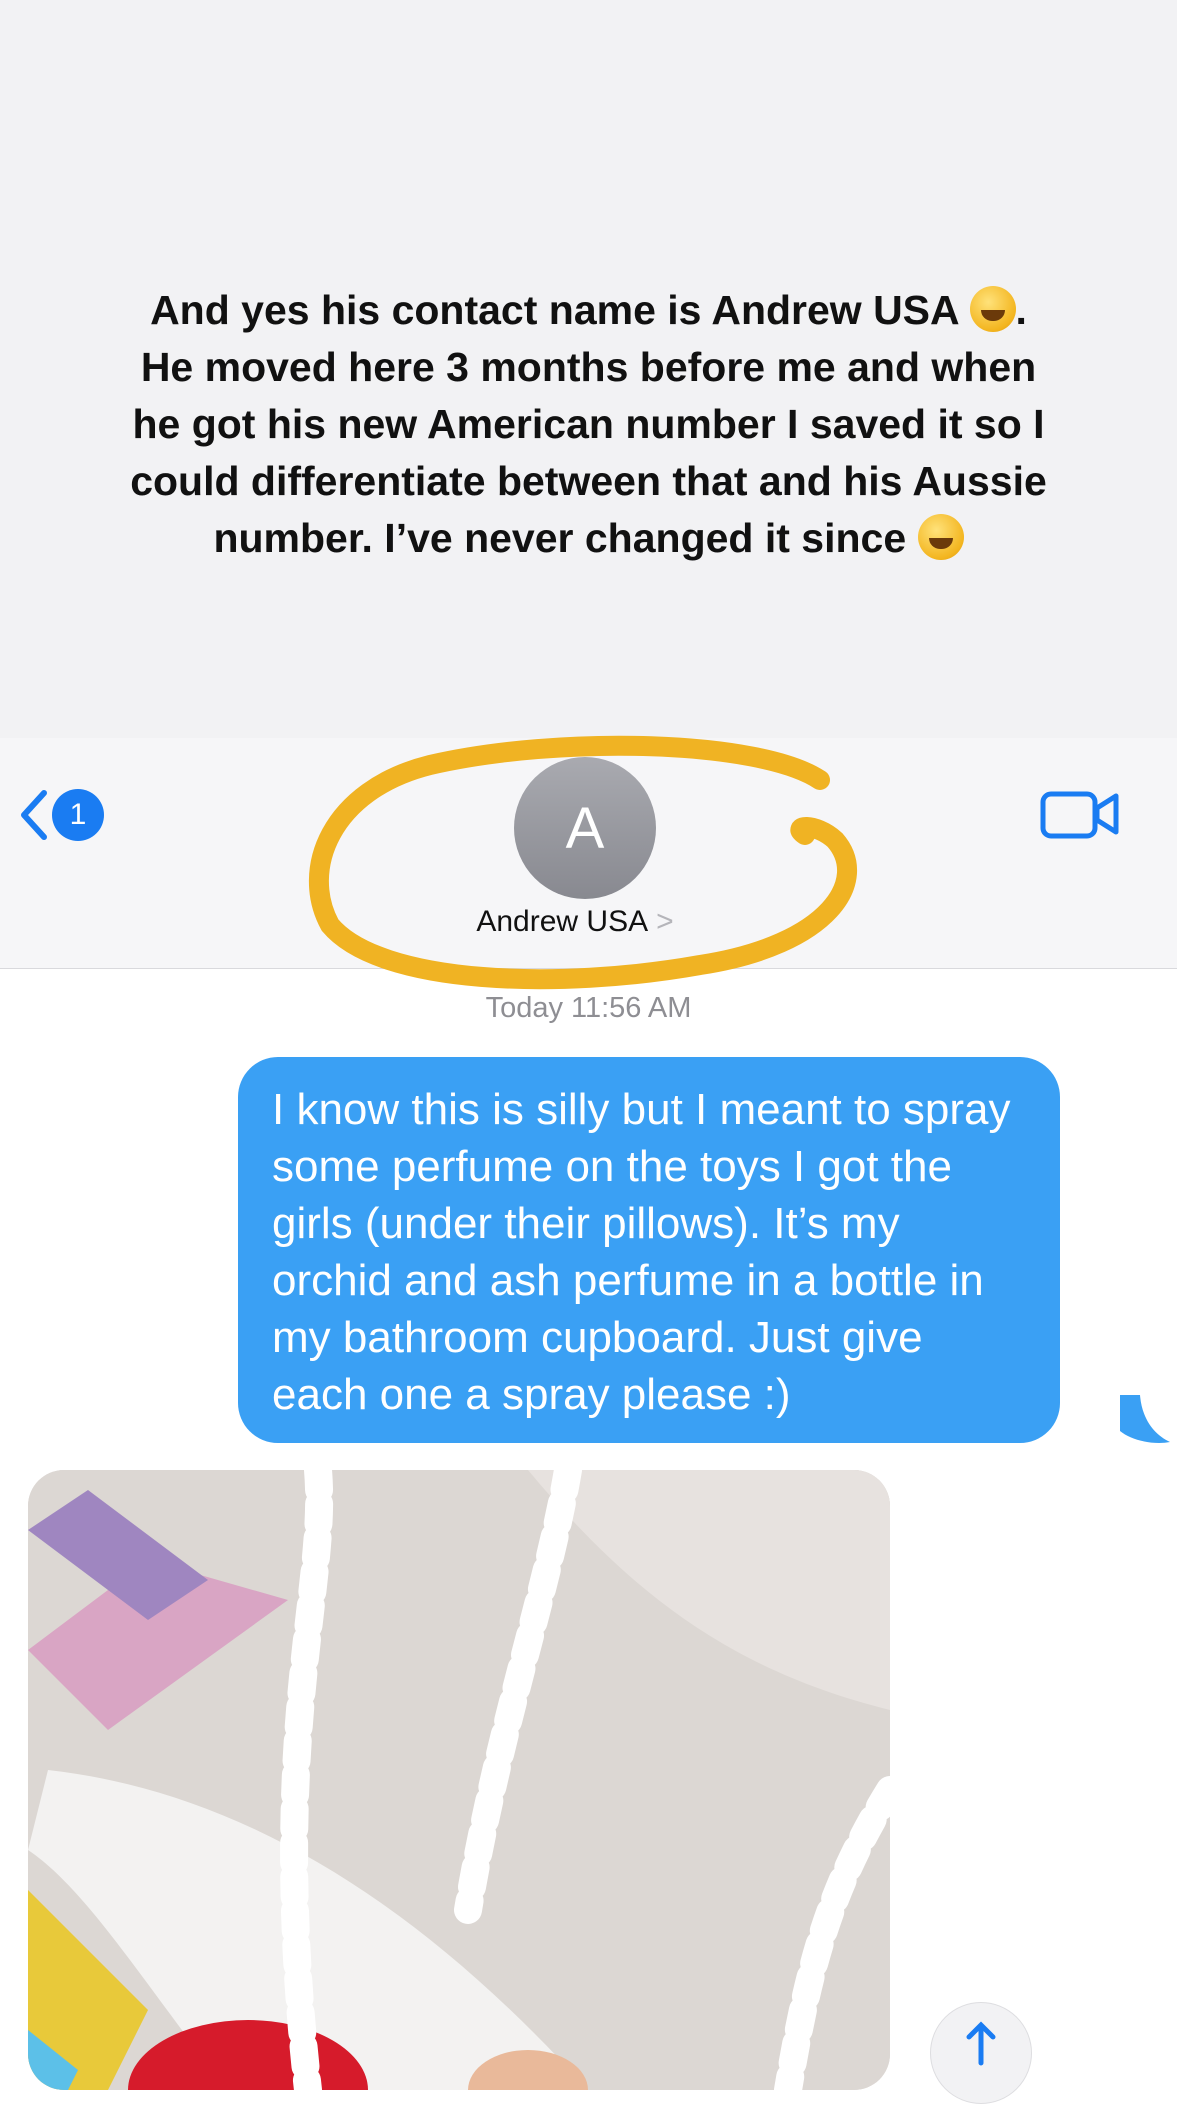 This screenshot has height=2108, width=1177. I want to click on share-button, so click(981, 2053).